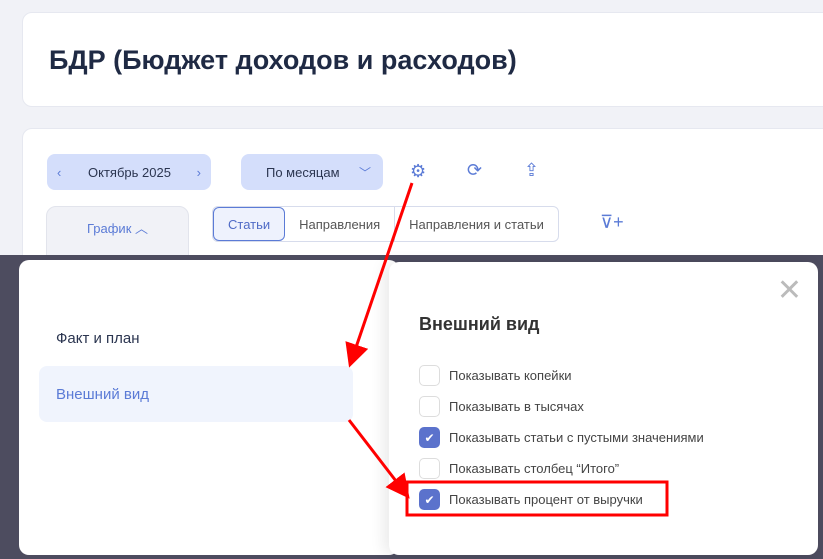 The image size is (823, 559). What do you see at coordinates (534, 468) in the screenshot?
I see `option-label: Показывать столбец “Итого”` at bounding box center [534, 468].